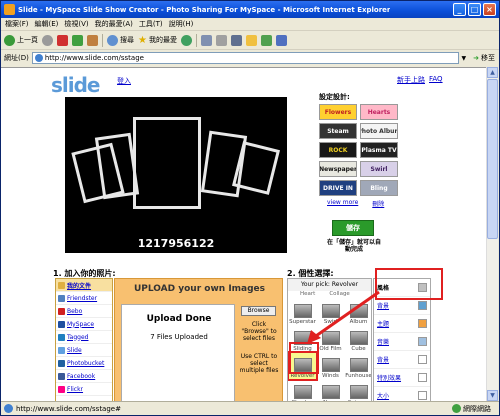 Image resolution: width=500 pixels, height=416 pixels. I want to click on edit-icon, so click(236, 40).